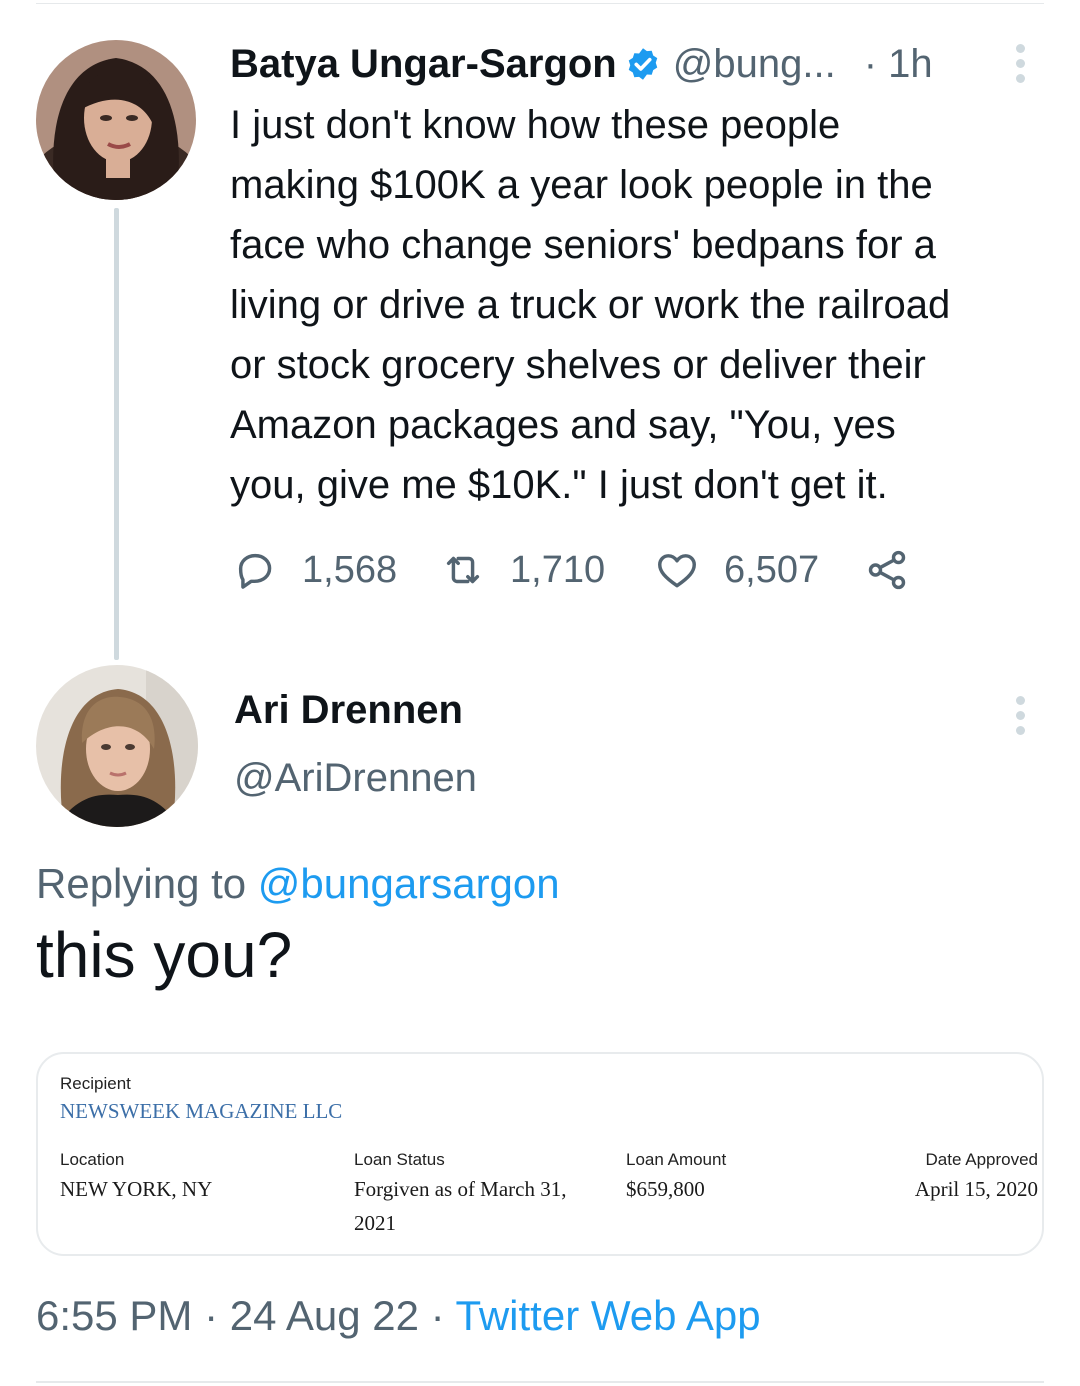 Image resolution: width=1080 pixels, height=1386 pixels. What do you see at coordinates (423, 64) in the screenshot?
I see `author-name: Batya Ungar-Sargon` at bounding box center [423, 64].